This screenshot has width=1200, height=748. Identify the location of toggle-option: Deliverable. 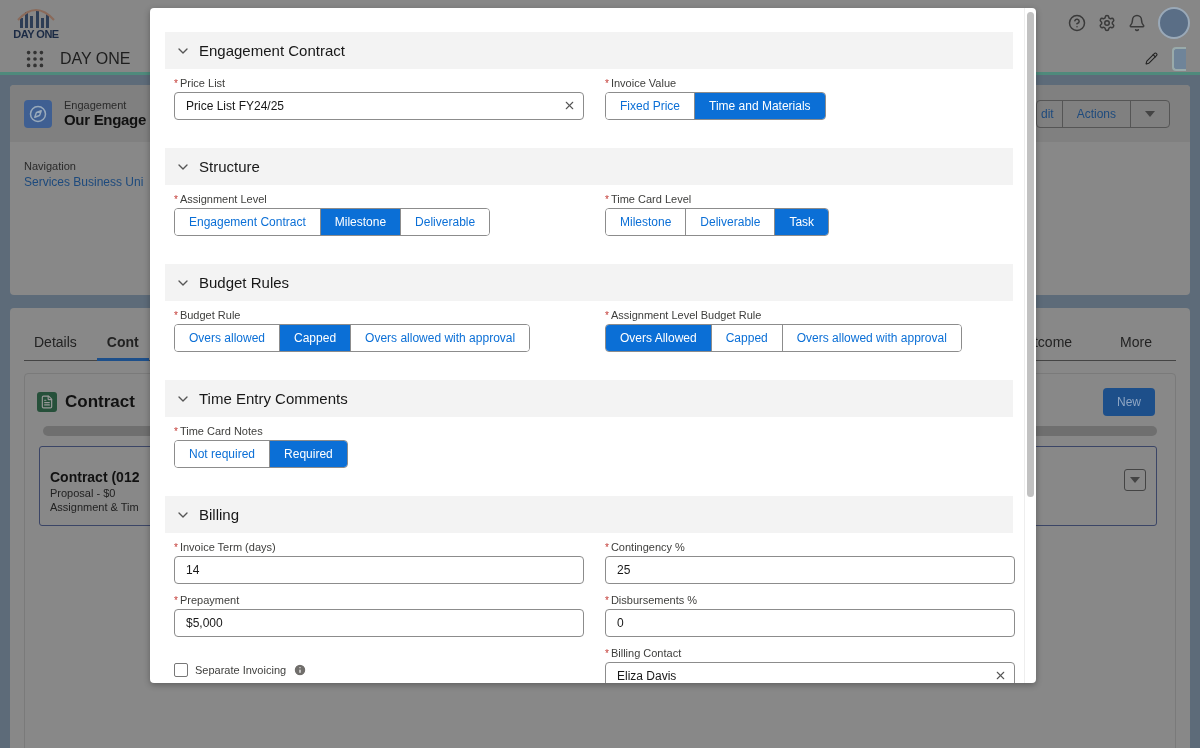
(445, 222).